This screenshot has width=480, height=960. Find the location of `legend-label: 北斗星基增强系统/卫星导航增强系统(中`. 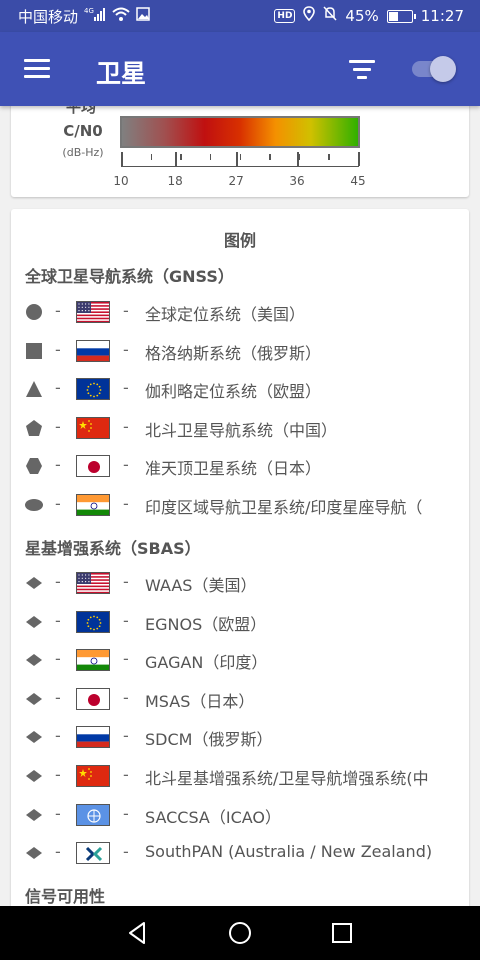

legend-label: 北斗星基增强系统/卫星导航增强系统(中 is located at coordinates (287, 778).